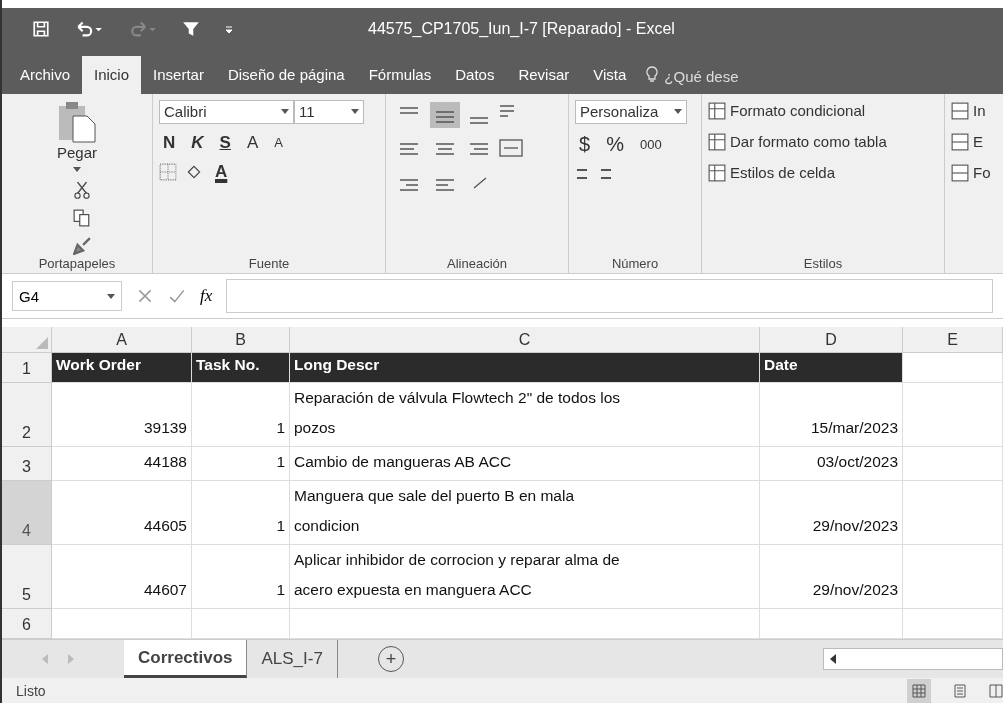  I want to click on header-cell: Task No., so click(241, 368).